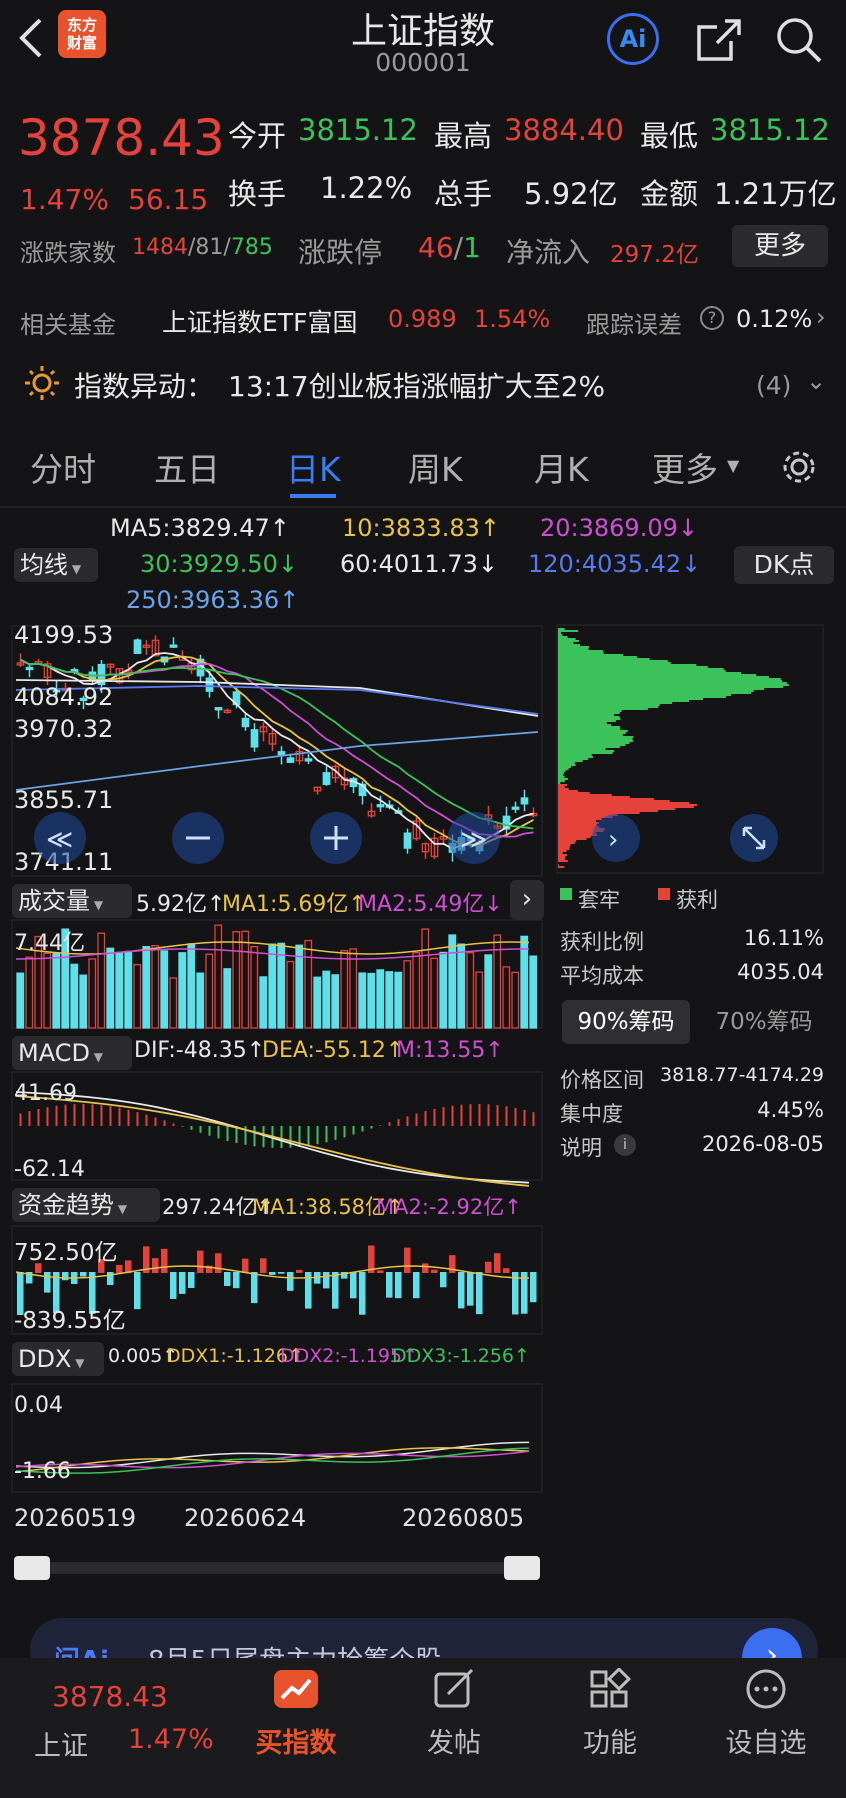 This screenshot has width=846, height=1798. I want to click on tab-monthly-k: 月K, so click(561, 467).